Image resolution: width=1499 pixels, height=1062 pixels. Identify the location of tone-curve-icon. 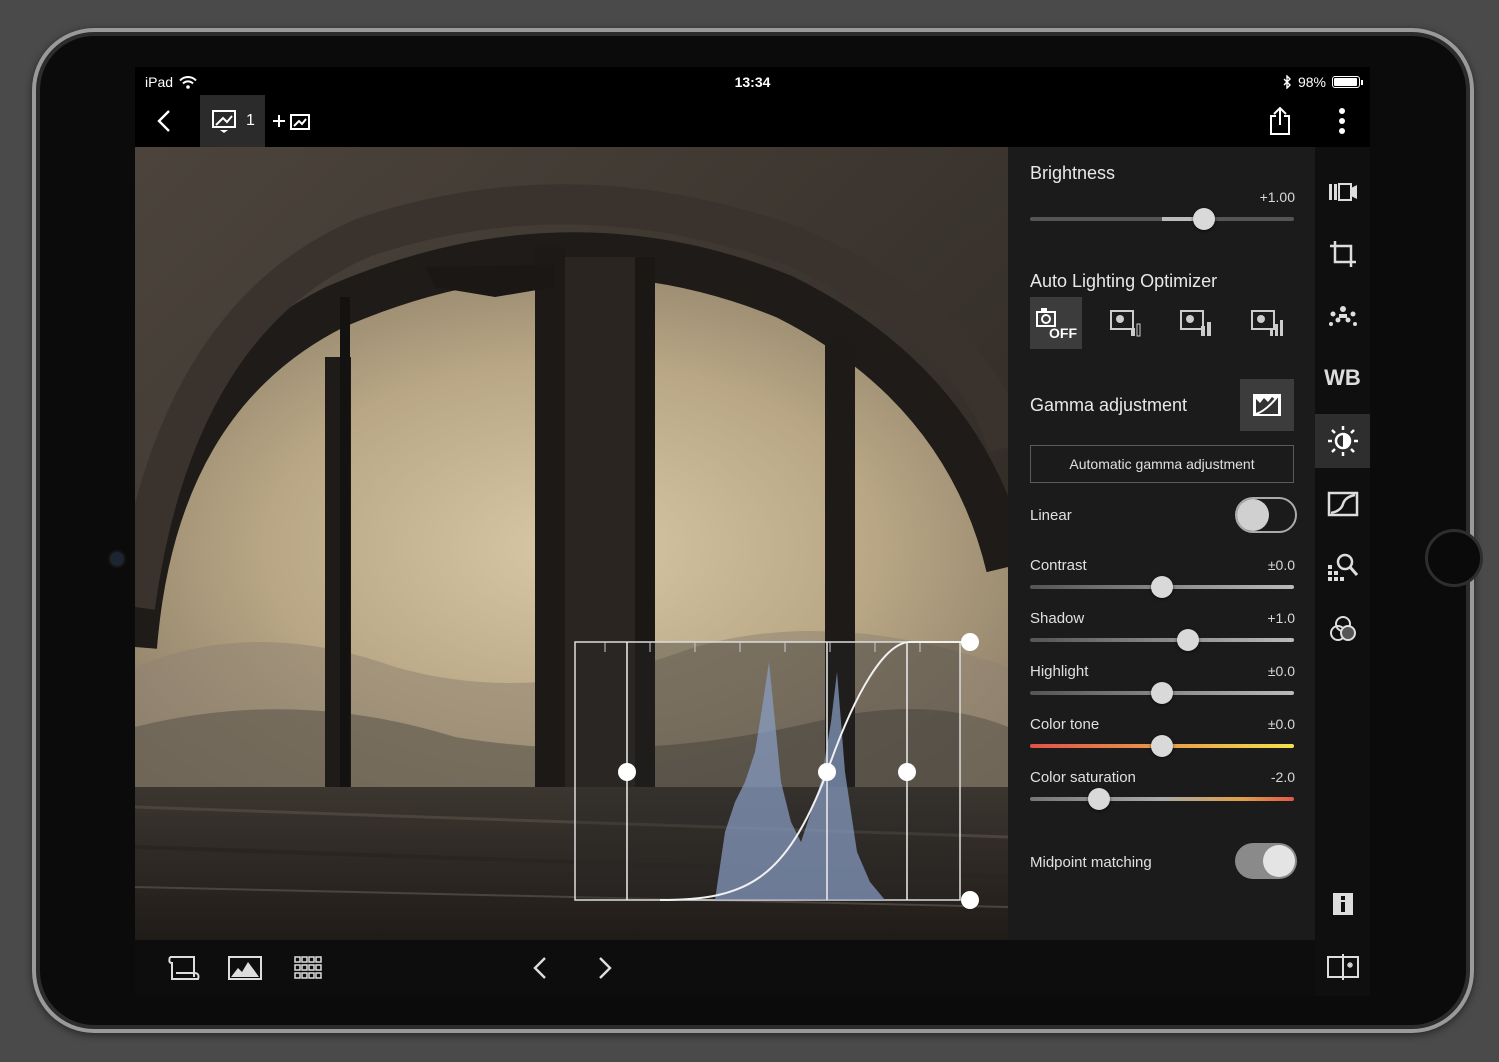
(1342, 504).